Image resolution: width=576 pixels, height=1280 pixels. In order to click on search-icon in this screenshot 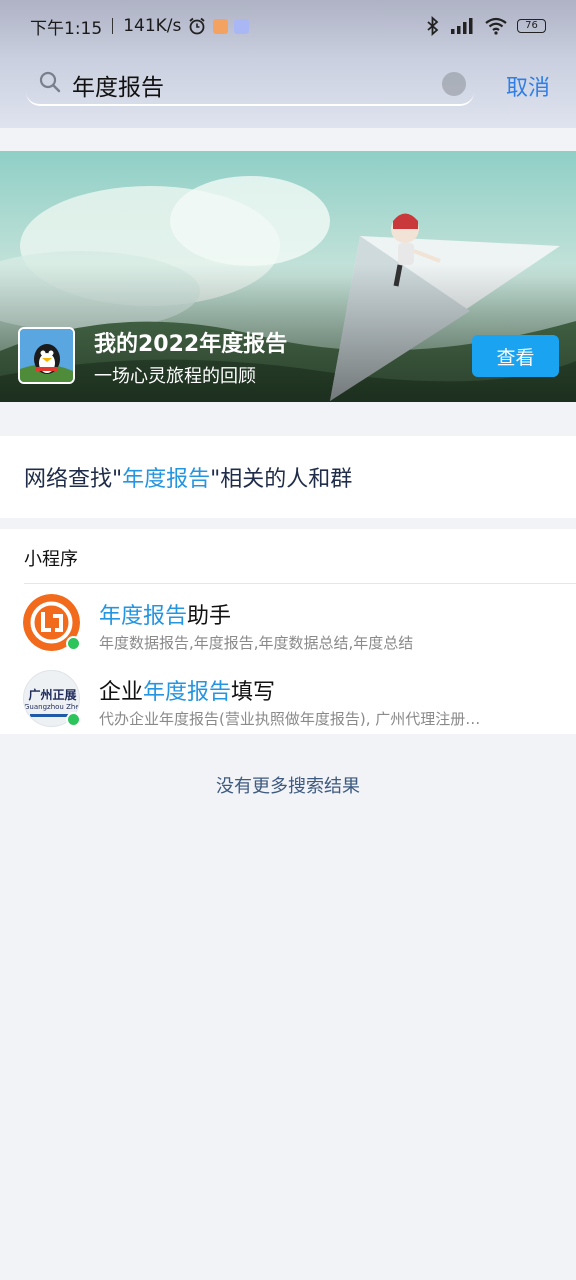, I will do `click(50, 82)`.